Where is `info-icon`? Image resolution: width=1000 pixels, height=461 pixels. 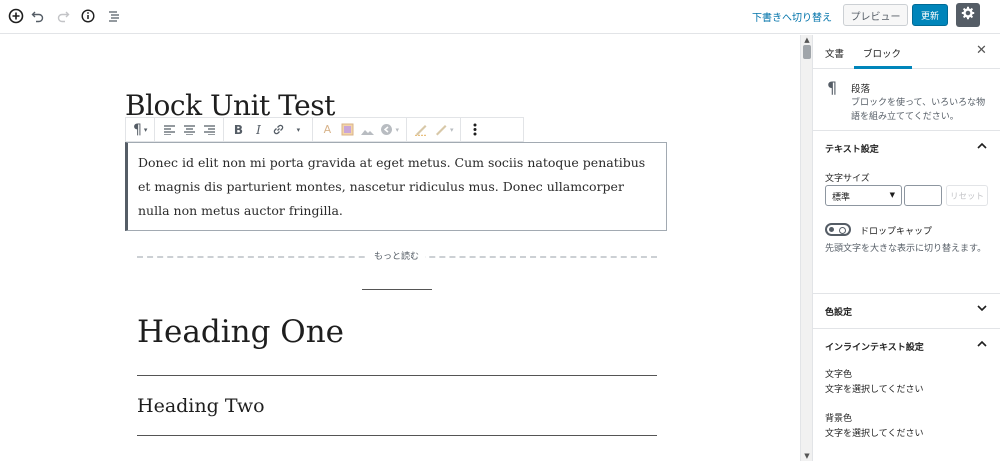 info-icon is located at coordinates (88, 16).